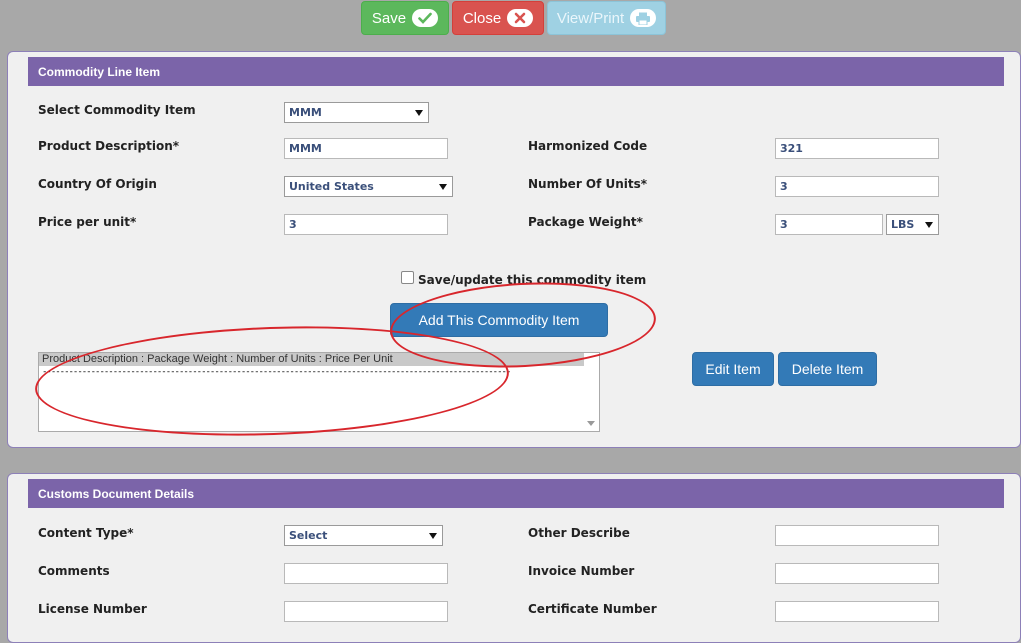  Describe the element at coordinates (117, 110) in the screenshot. I see `select-commodity-label: Select Commodity Item` at that location.